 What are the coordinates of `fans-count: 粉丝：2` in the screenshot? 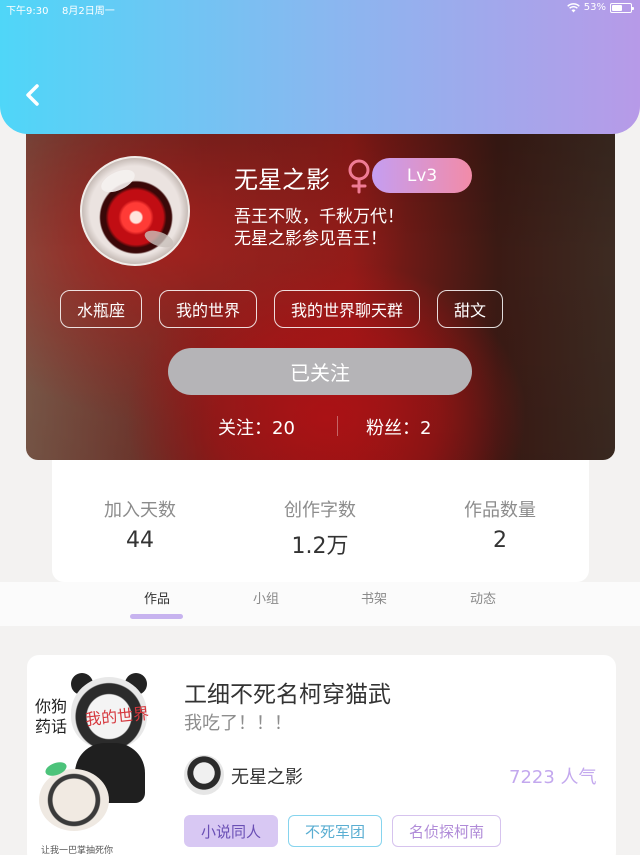 It's located at (398, 427).